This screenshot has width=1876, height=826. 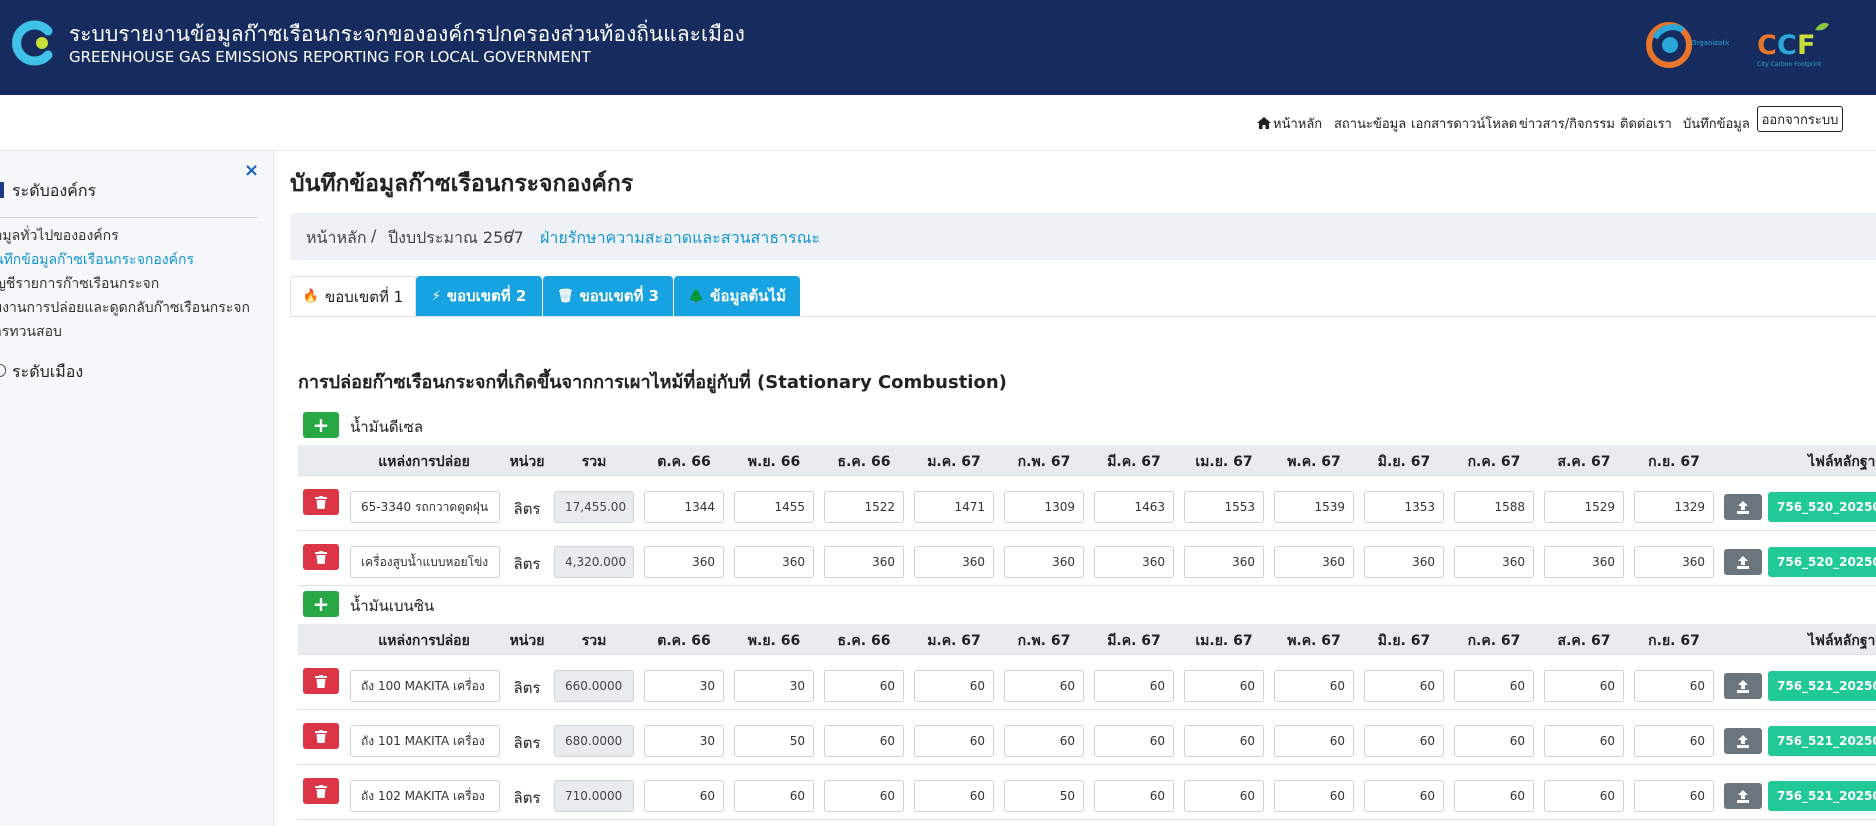 What do you see at coordinates (1584, 507) in the screenshot?
I see `month-value-input: 1529` at bounding box center [1584, 507].